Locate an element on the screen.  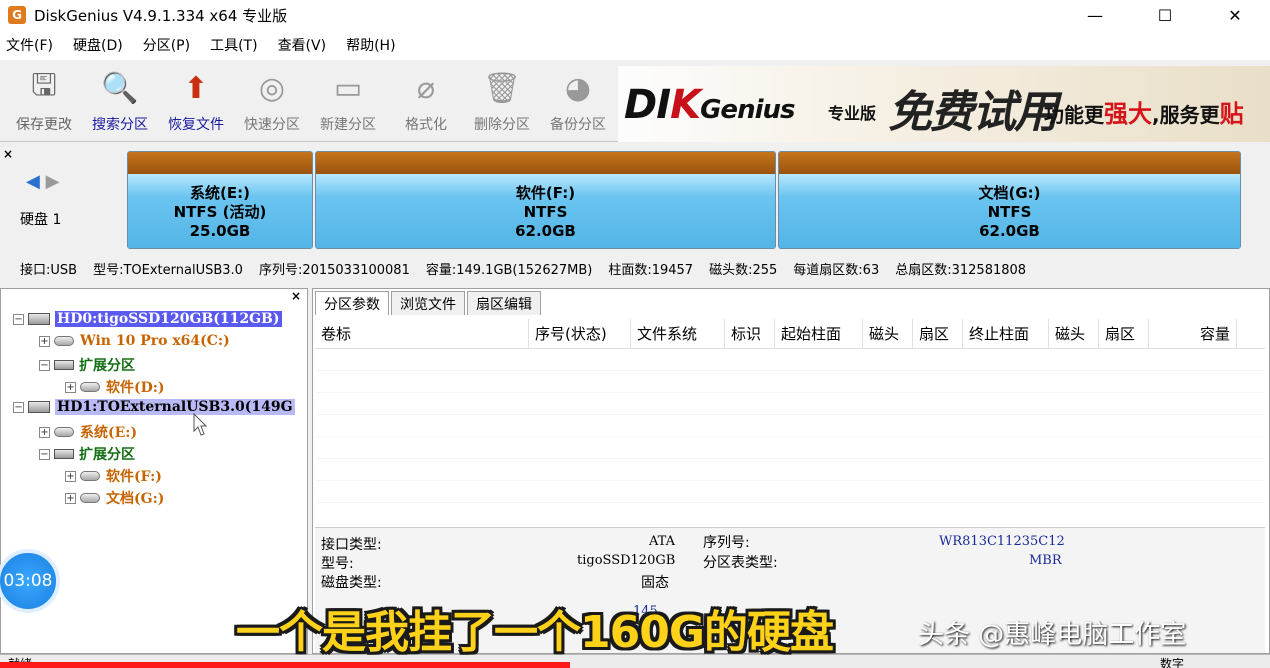
disk-interface: 接口:USB is located at coordinates (49, 270).